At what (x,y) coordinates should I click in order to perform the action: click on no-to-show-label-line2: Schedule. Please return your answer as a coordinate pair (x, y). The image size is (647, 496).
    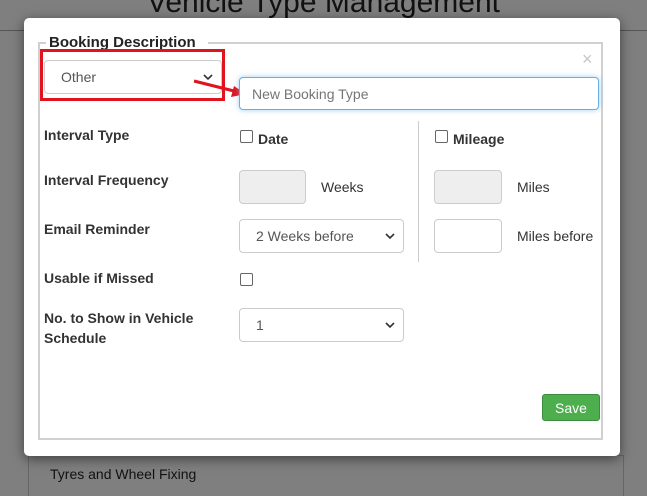
    Looking at the image, I should click on (75, 338).